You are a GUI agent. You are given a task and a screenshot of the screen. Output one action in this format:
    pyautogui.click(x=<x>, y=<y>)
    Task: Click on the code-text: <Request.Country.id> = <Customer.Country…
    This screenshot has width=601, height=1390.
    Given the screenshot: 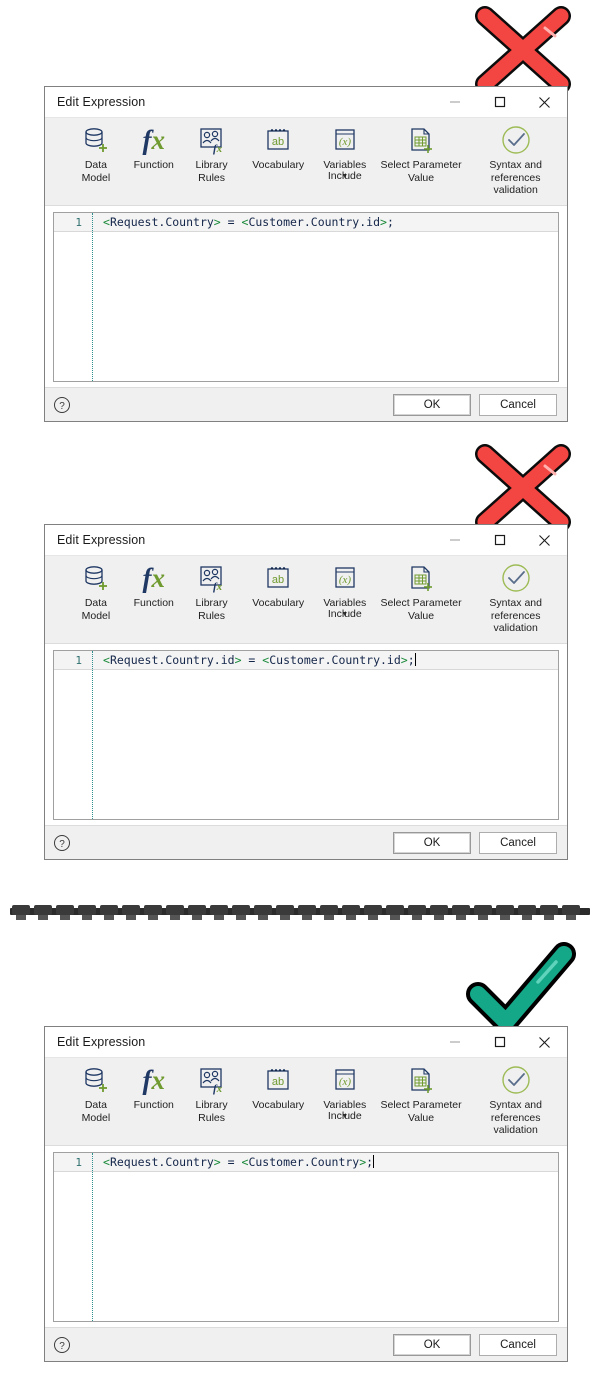 What is the action you would take?
    pyautogui.click(x=251, y=660)
    